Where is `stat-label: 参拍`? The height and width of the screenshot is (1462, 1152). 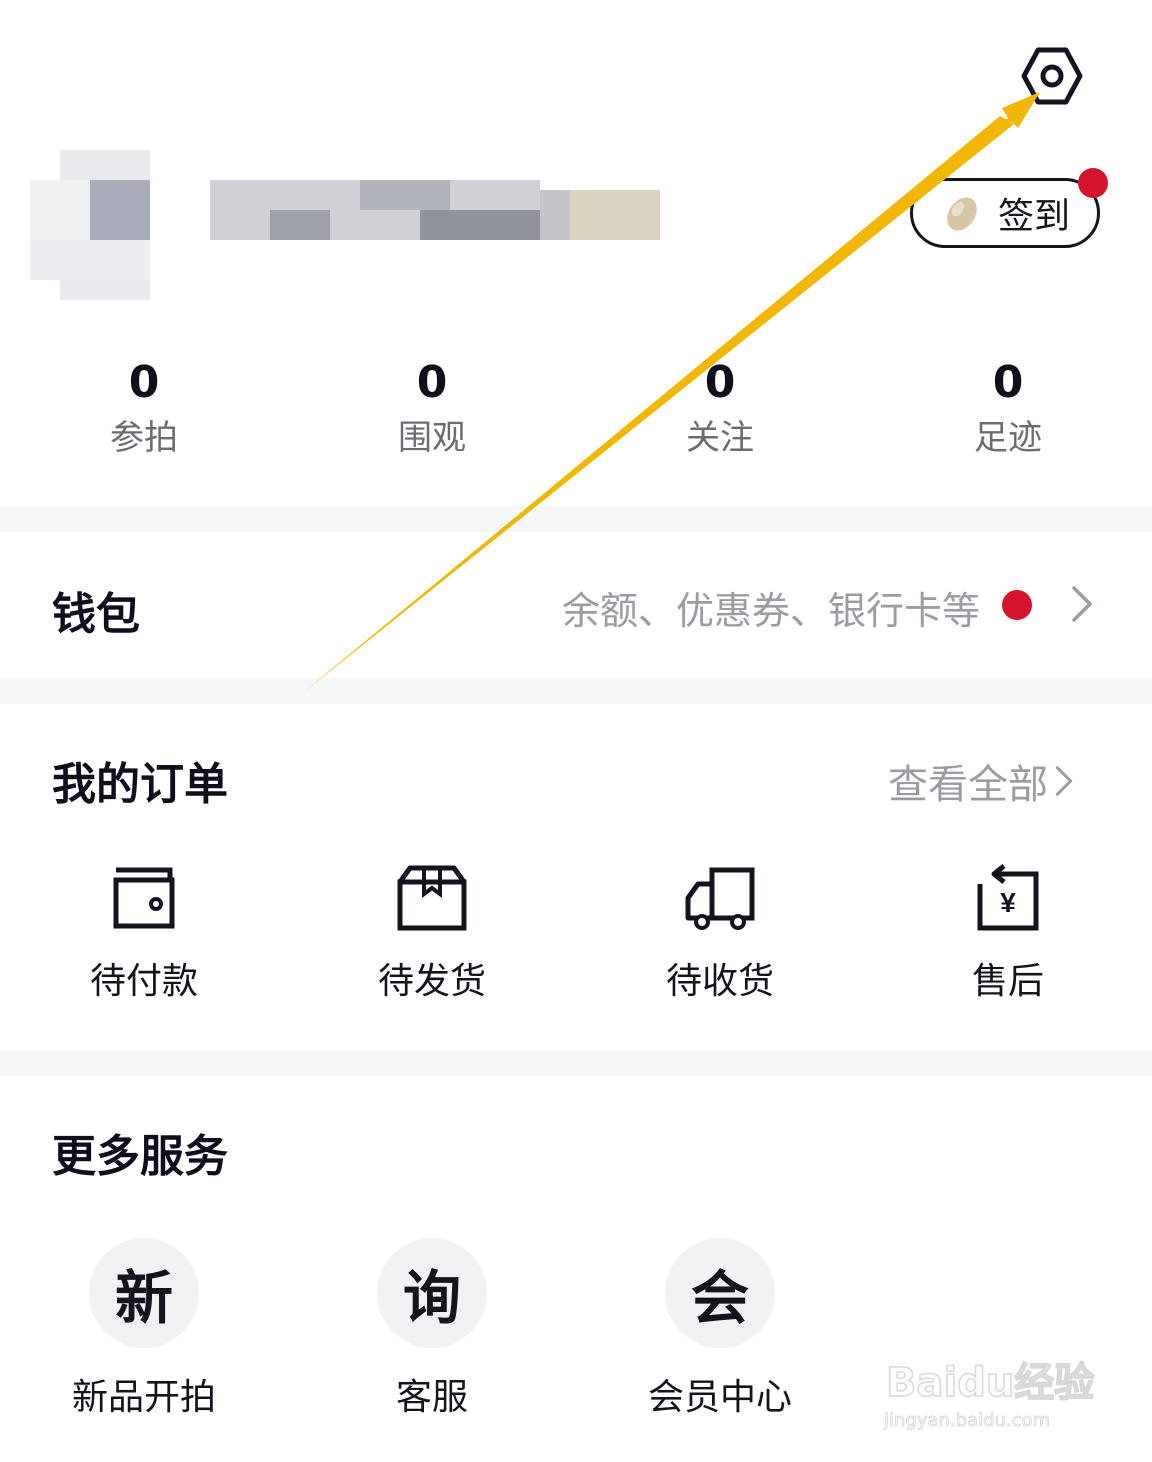
stat-label: 参拍 is located at coordinates (144, 438).